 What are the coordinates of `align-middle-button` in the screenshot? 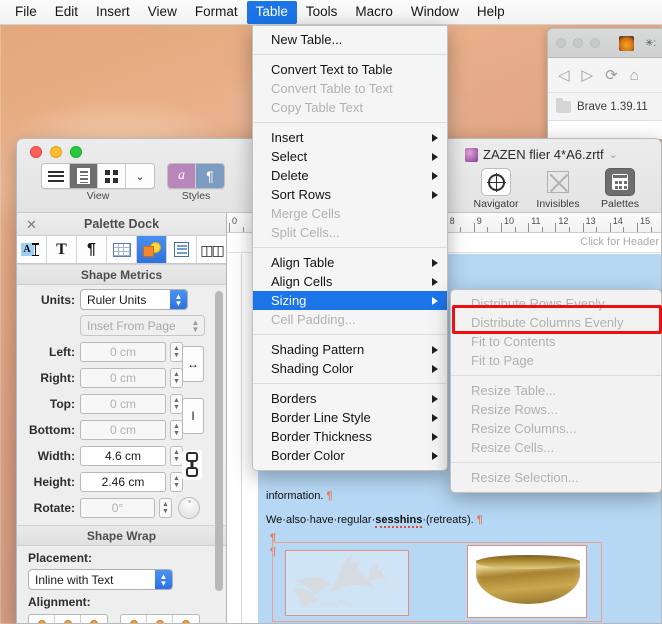 It's located at (160, 619).